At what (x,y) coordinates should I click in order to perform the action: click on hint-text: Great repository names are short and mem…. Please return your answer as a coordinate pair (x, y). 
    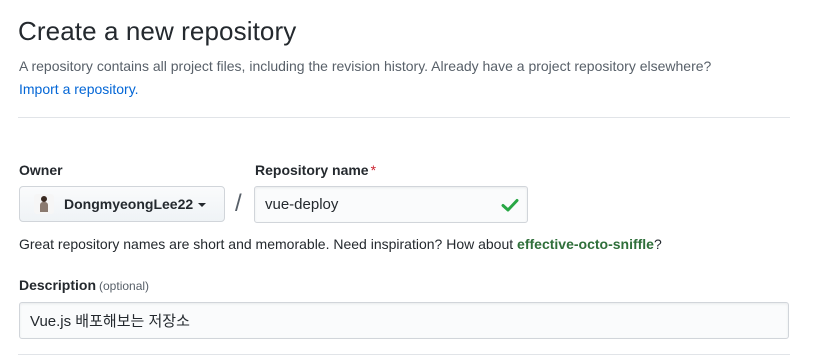
    Looking at the image, I should click on (266, 244).